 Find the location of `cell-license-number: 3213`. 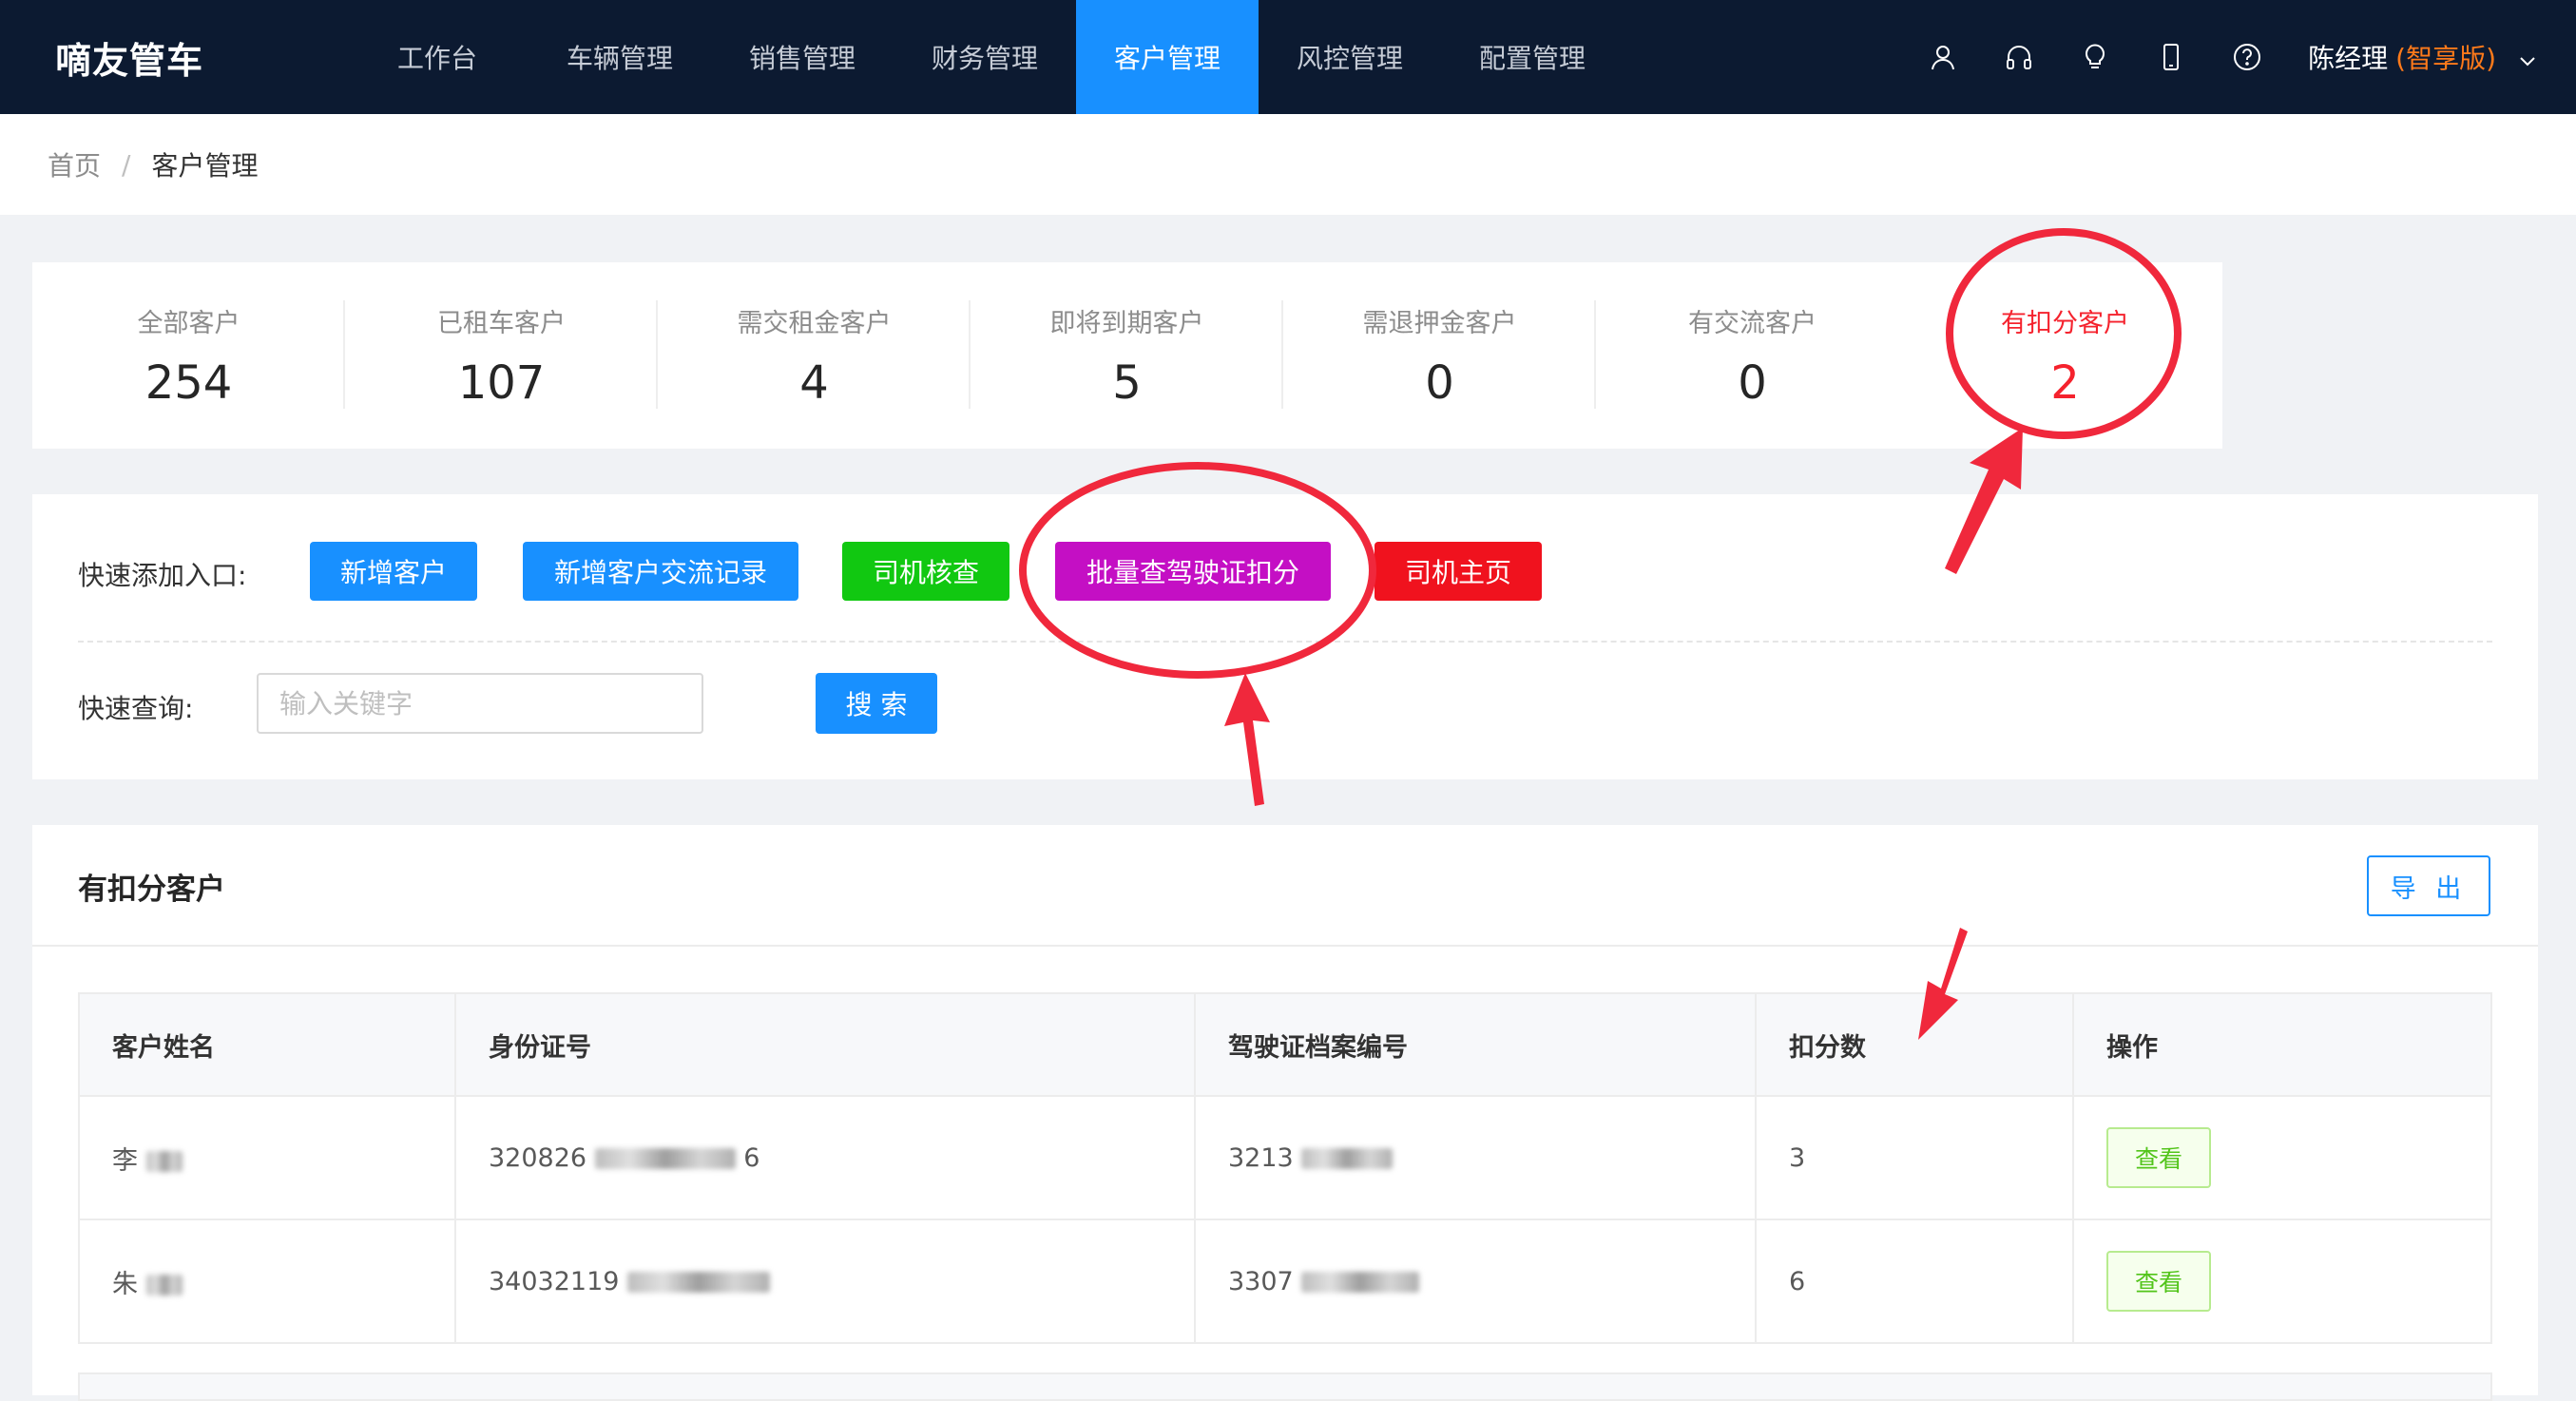

cell-license-number: 3213 is located at coordinates (1475, 1158).